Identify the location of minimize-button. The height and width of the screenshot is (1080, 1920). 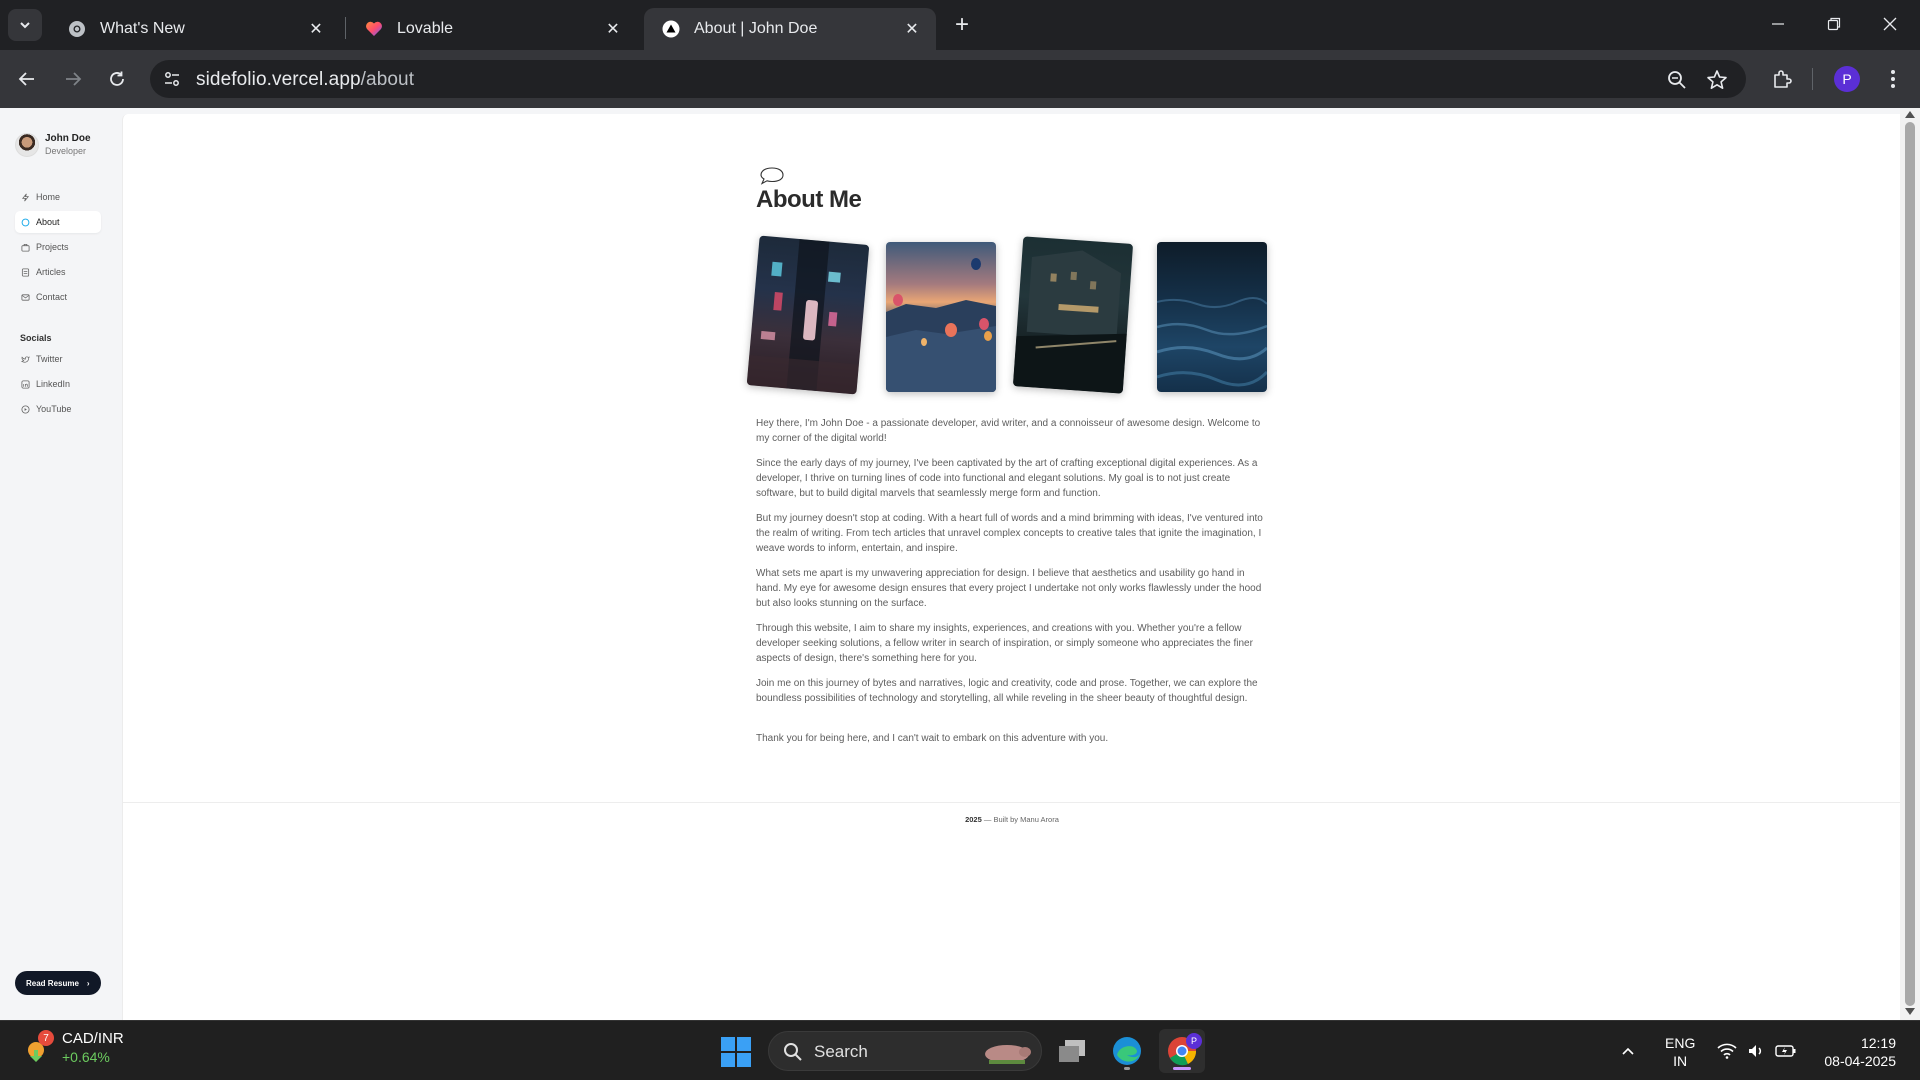
(1778, 24).